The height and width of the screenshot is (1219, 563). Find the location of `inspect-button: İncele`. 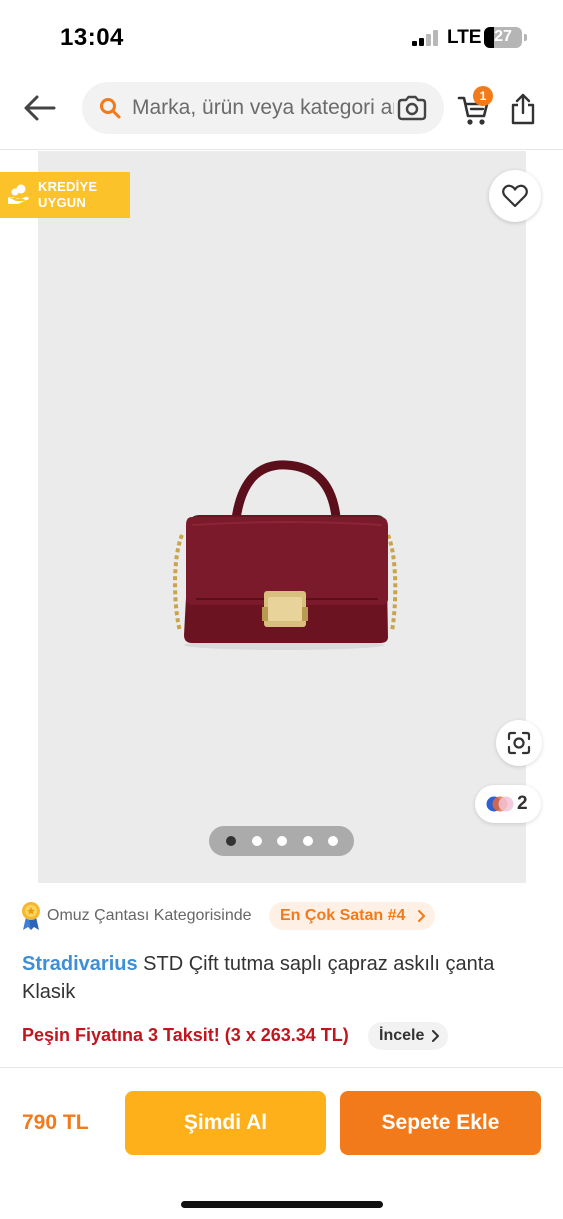

inspect-button: İncele is located at coordinates (408, 1036).